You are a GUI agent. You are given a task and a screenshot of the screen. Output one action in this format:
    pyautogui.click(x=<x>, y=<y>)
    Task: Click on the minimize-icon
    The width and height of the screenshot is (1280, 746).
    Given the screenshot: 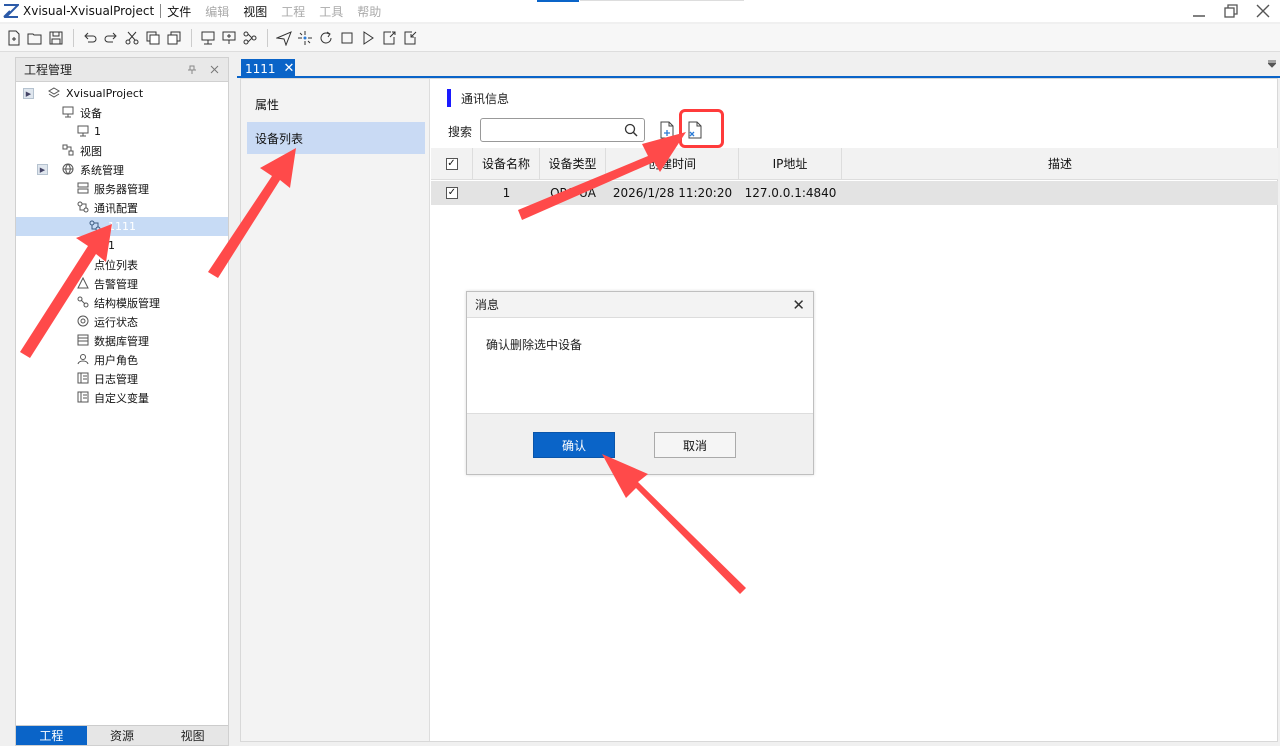 What is the action you would take?
    pyautogui.click(x=1199, y=11)
    